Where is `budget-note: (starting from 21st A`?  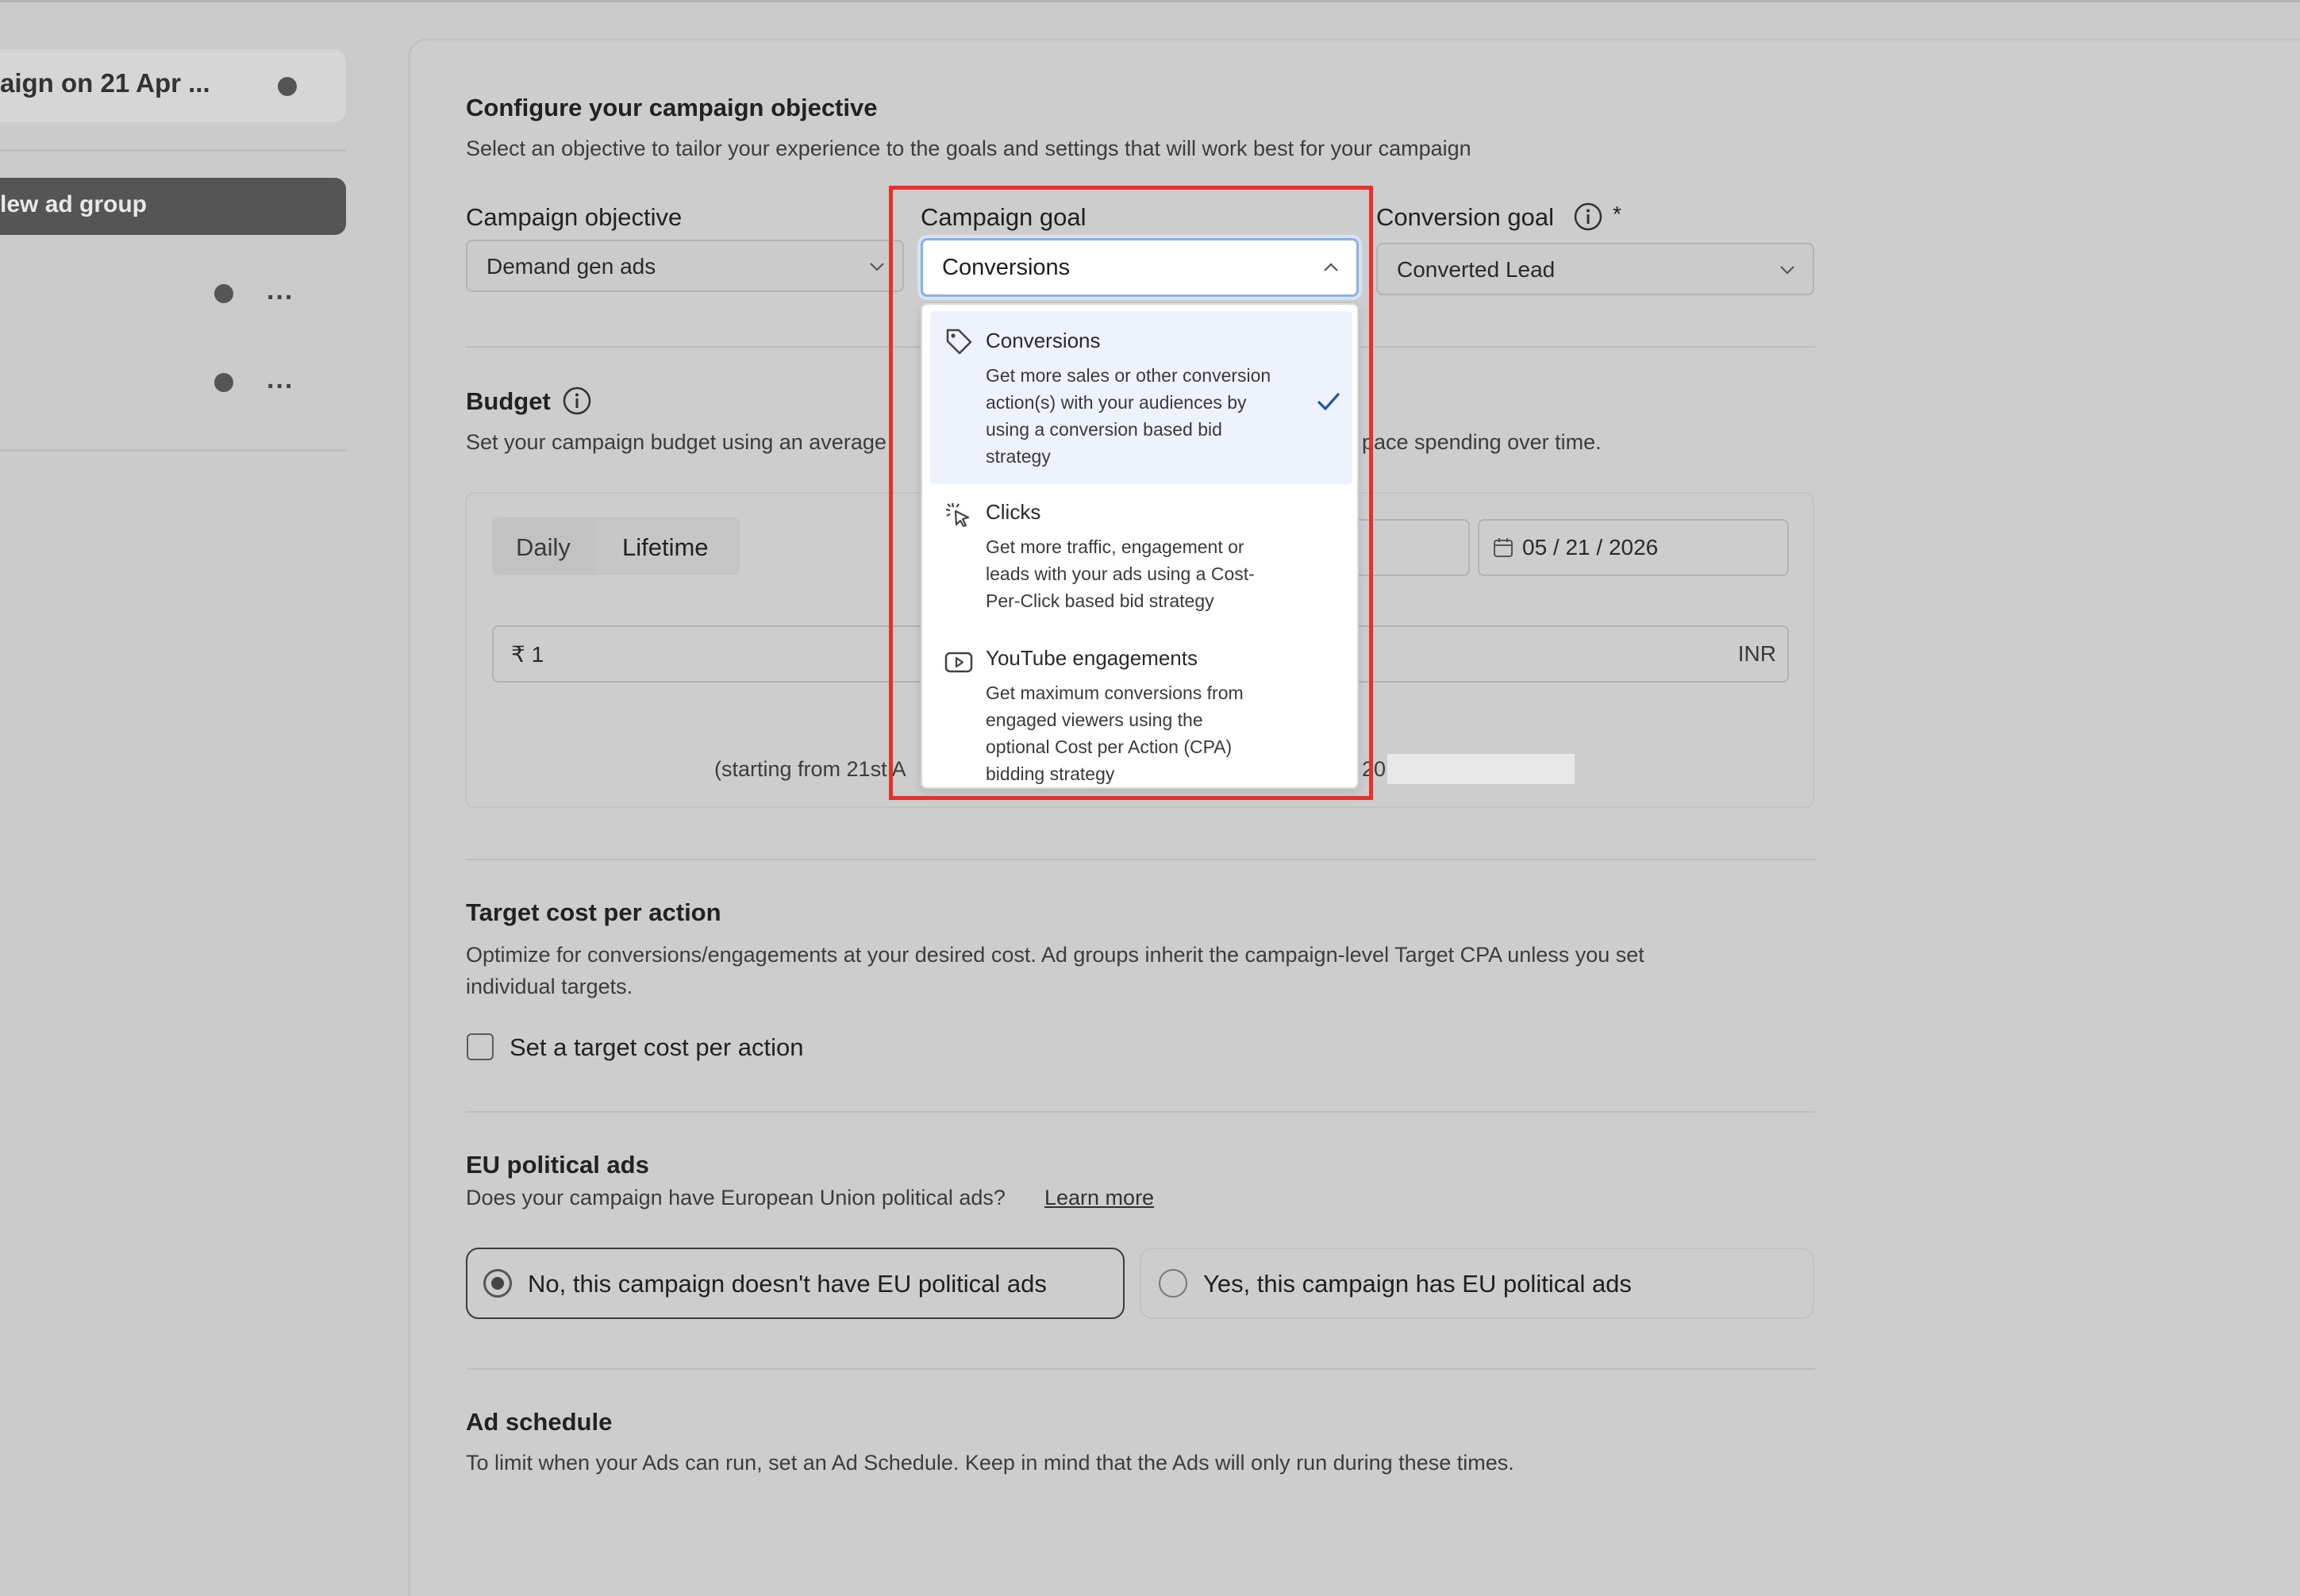
budget-note: (starting from 21st A is located at coordinates (810, 769).